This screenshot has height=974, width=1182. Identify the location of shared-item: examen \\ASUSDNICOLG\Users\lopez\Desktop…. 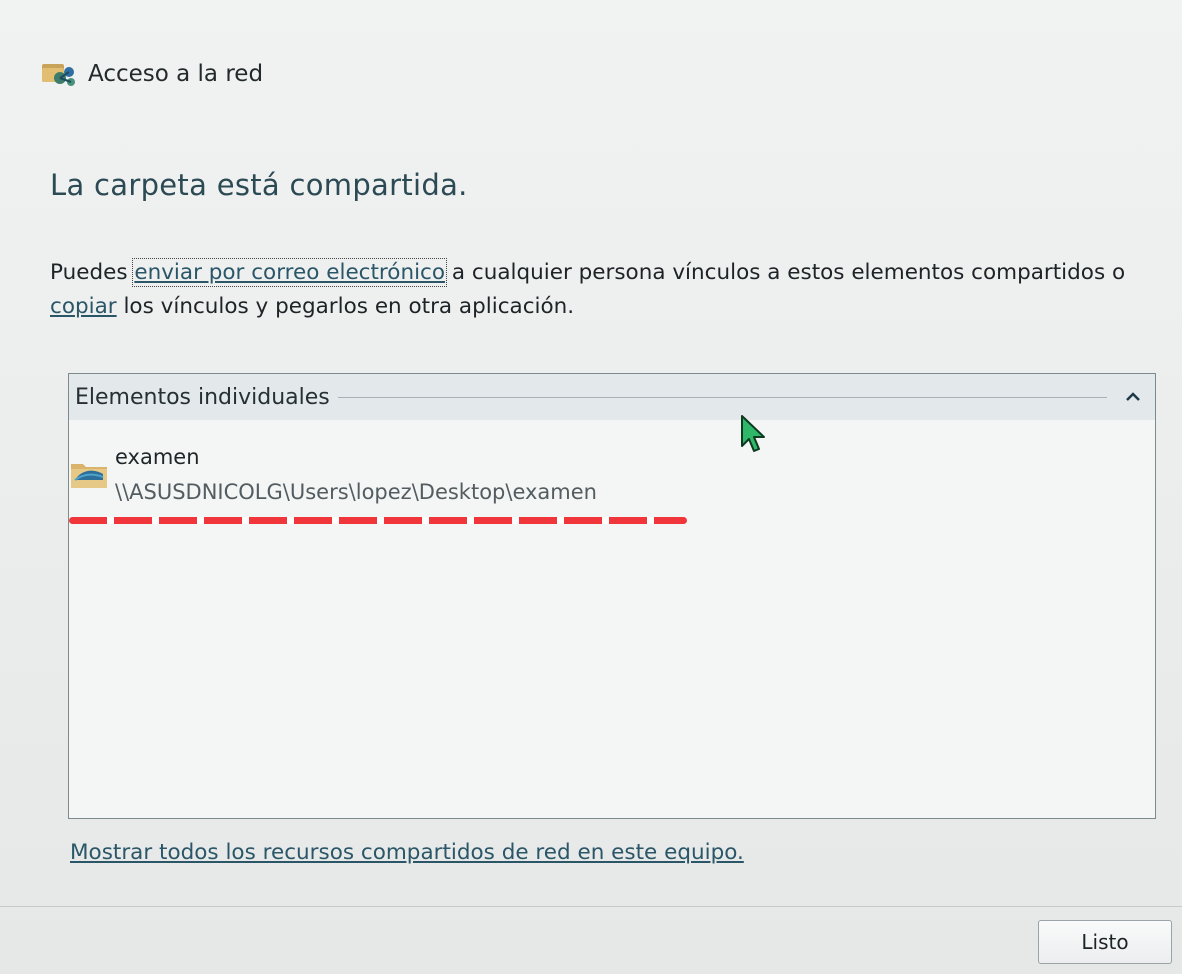
(333, 475).